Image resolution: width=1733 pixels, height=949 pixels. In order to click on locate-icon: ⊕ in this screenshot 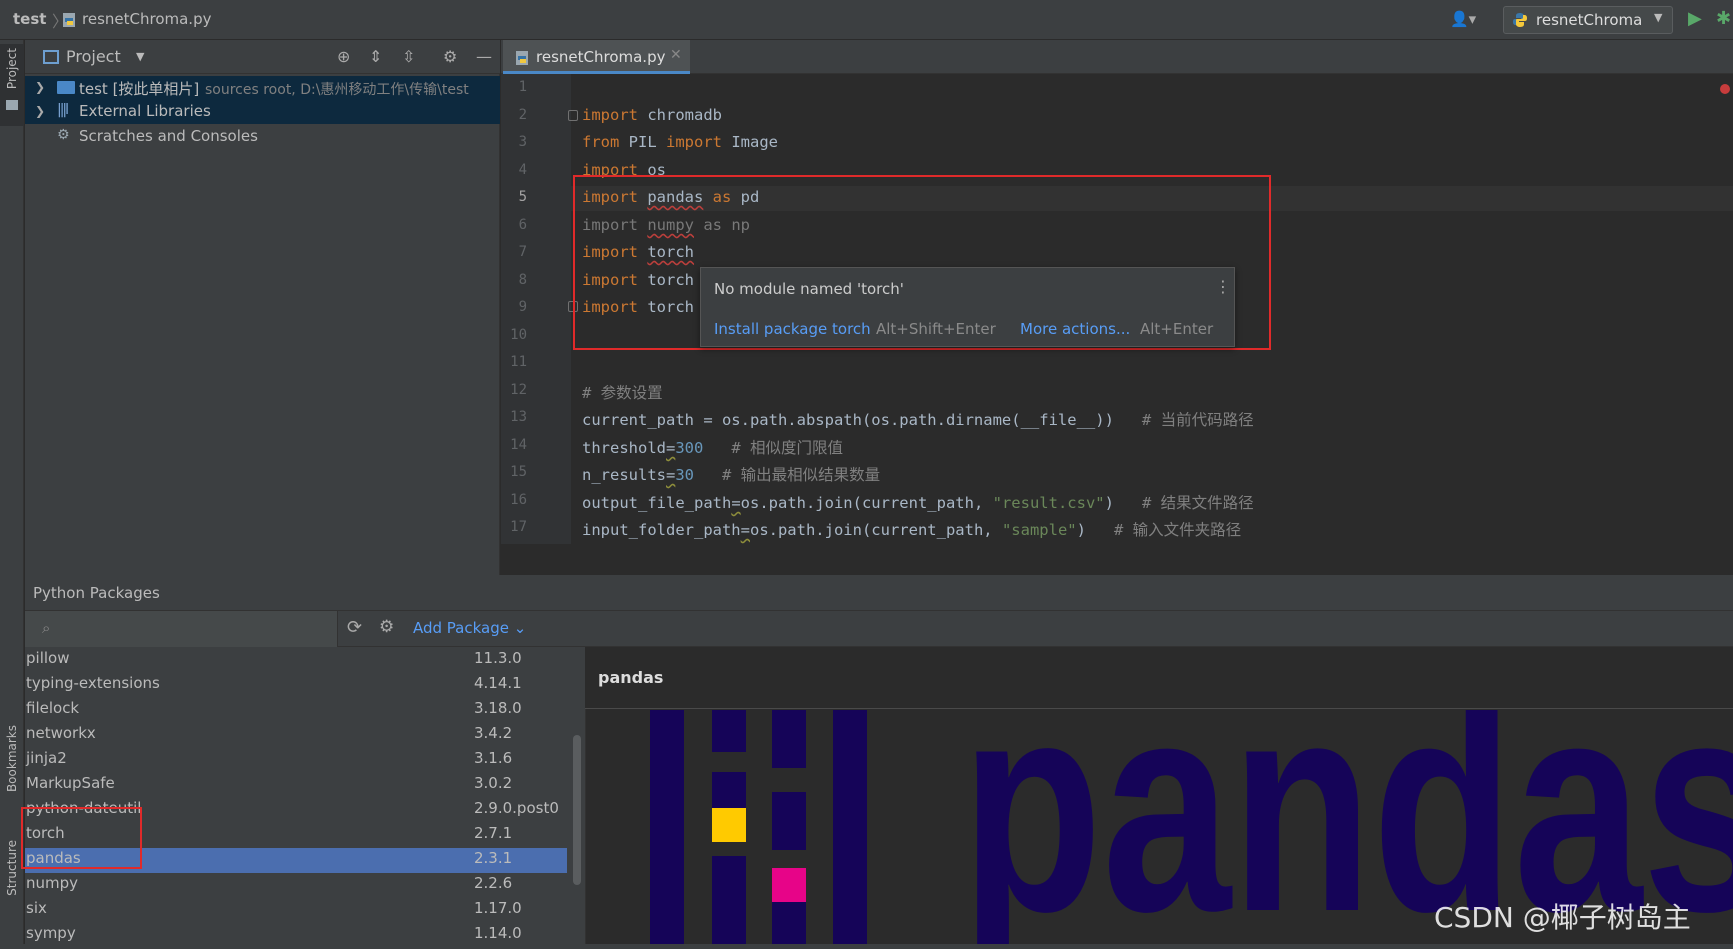, I will do `click(343, 56)`.